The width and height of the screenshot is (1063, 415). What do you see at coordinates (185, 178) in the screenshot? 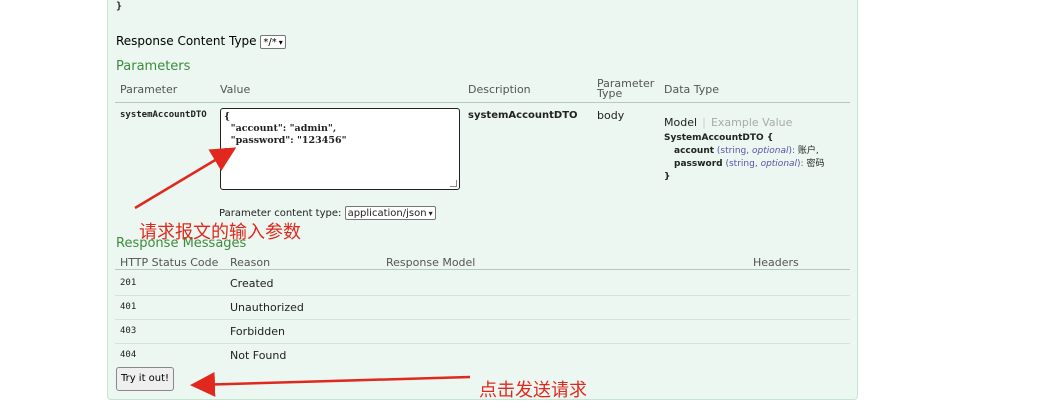
I see `arrow-to-input` at bounding box center [185, 178].